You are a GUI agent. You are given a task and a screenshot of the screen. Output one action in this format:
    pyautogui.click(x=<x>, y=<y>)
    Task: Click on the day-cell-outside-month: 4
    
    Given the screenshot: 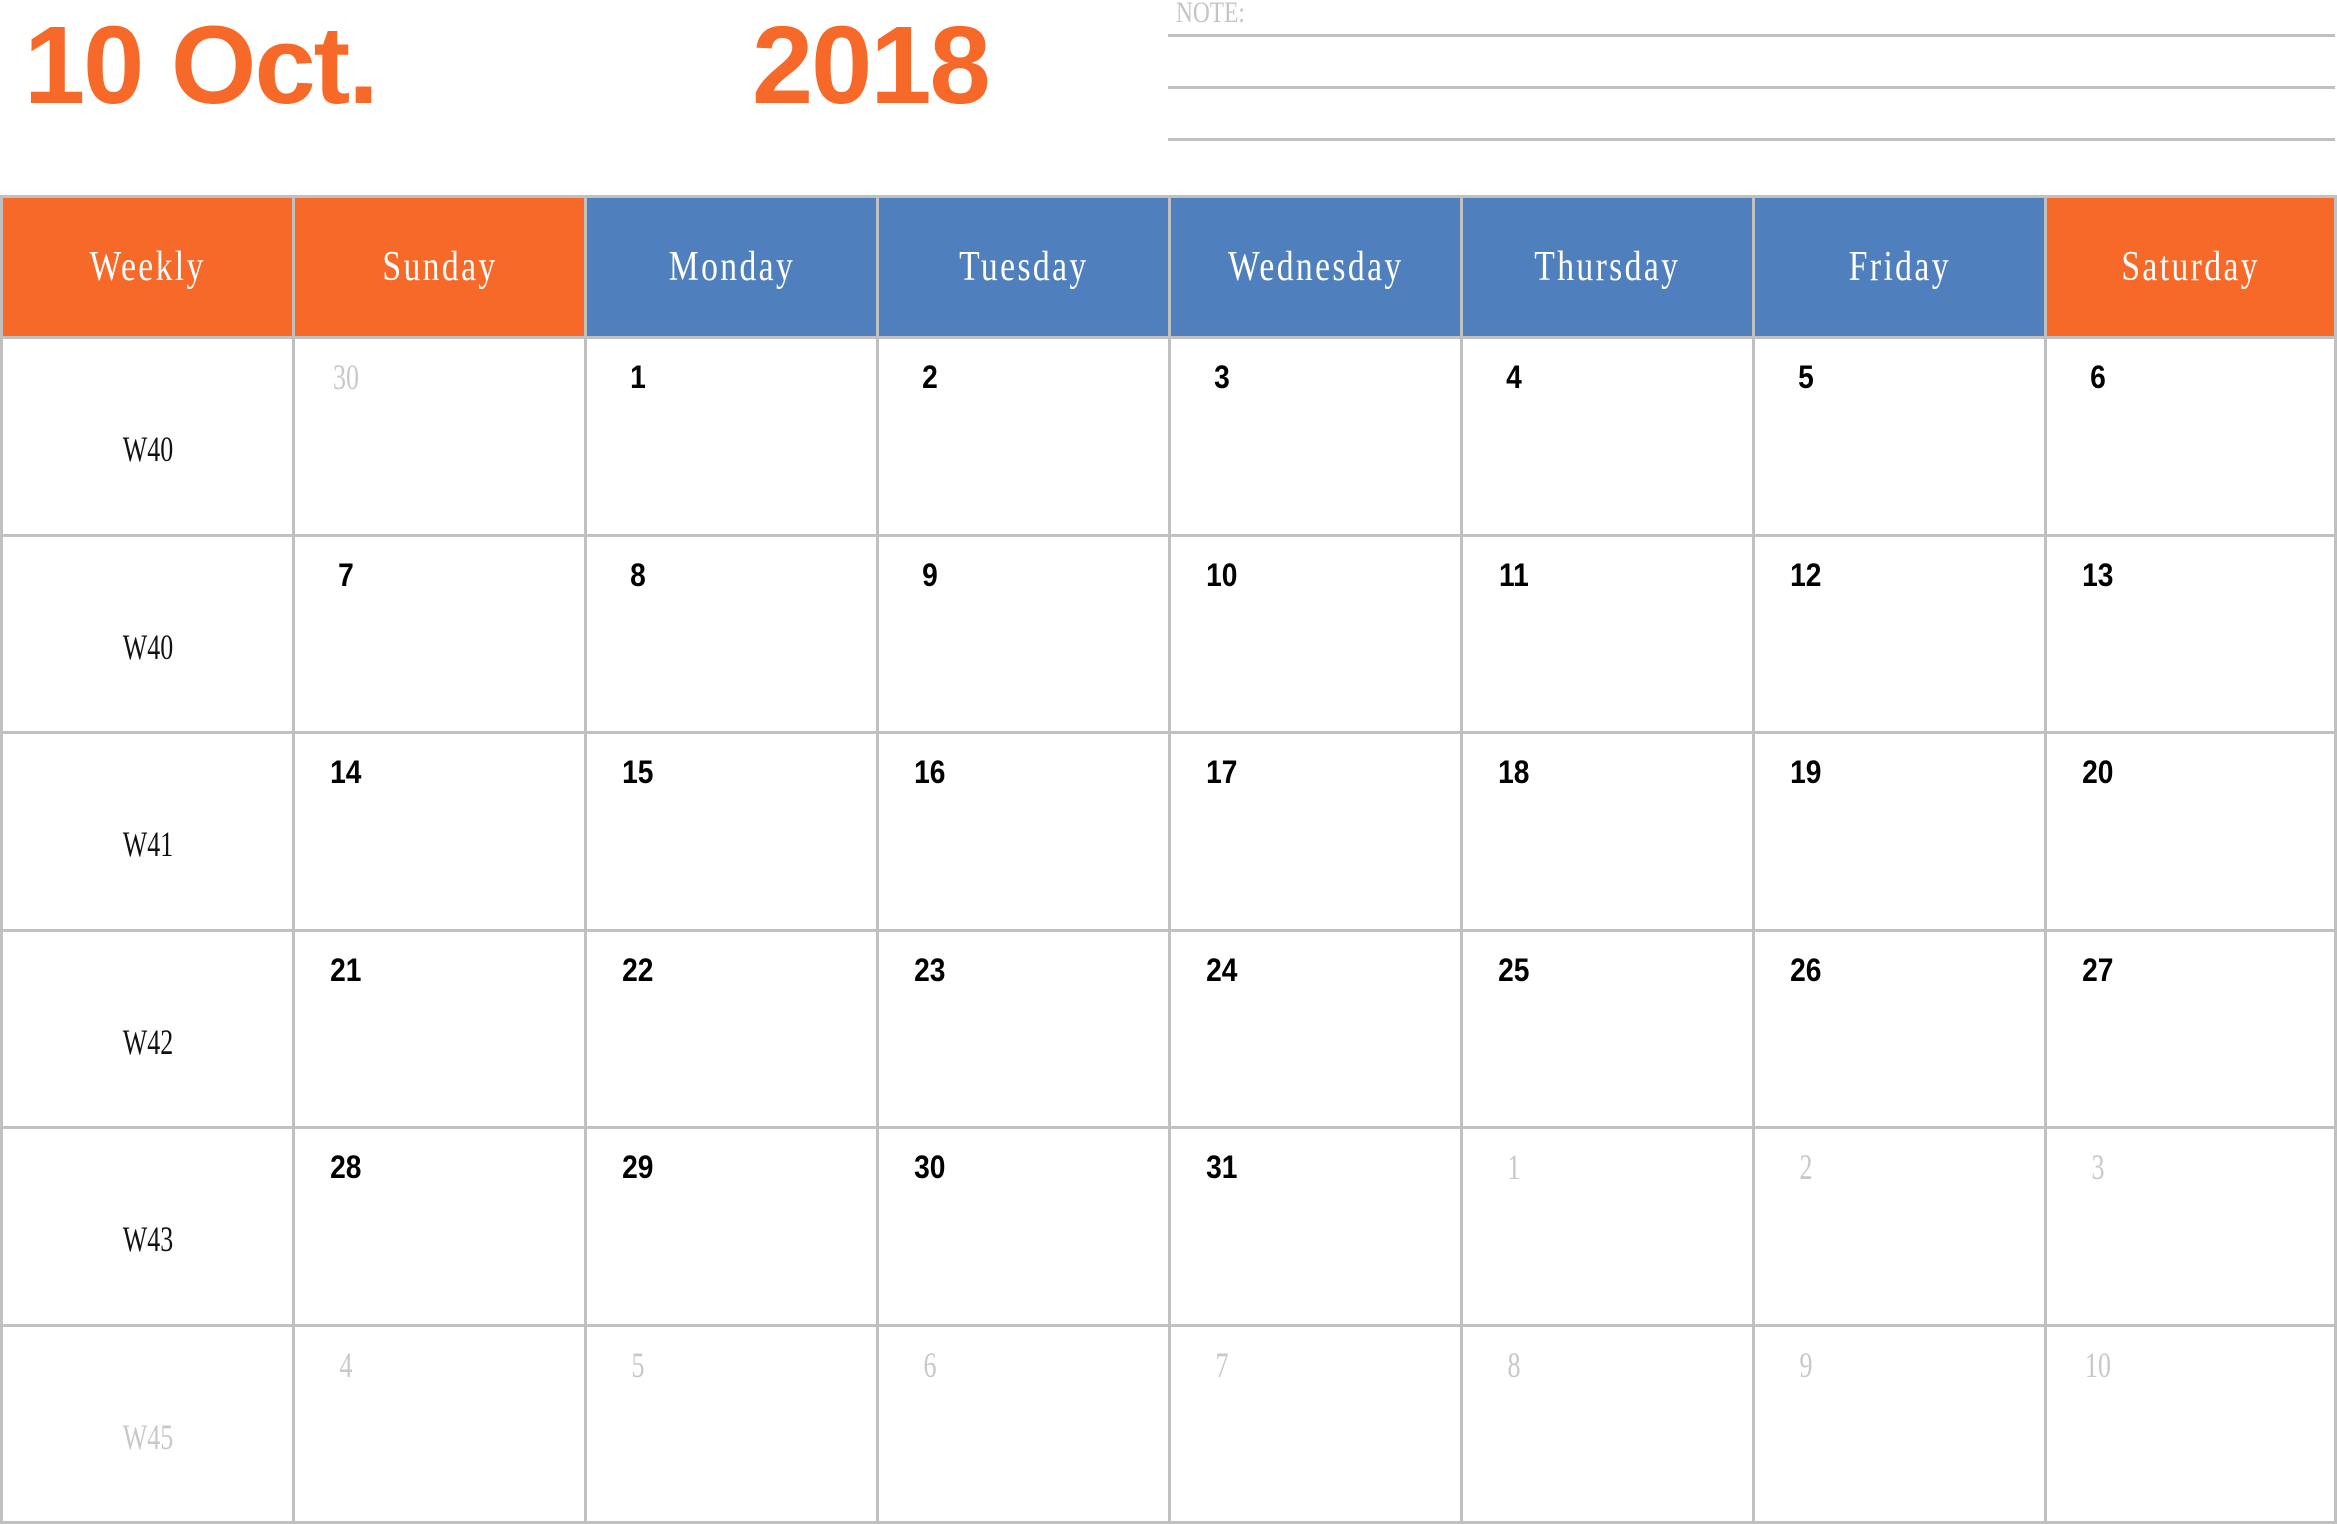 What is the action you would take?
    pyautogui.click(x=438, y=1423)
    